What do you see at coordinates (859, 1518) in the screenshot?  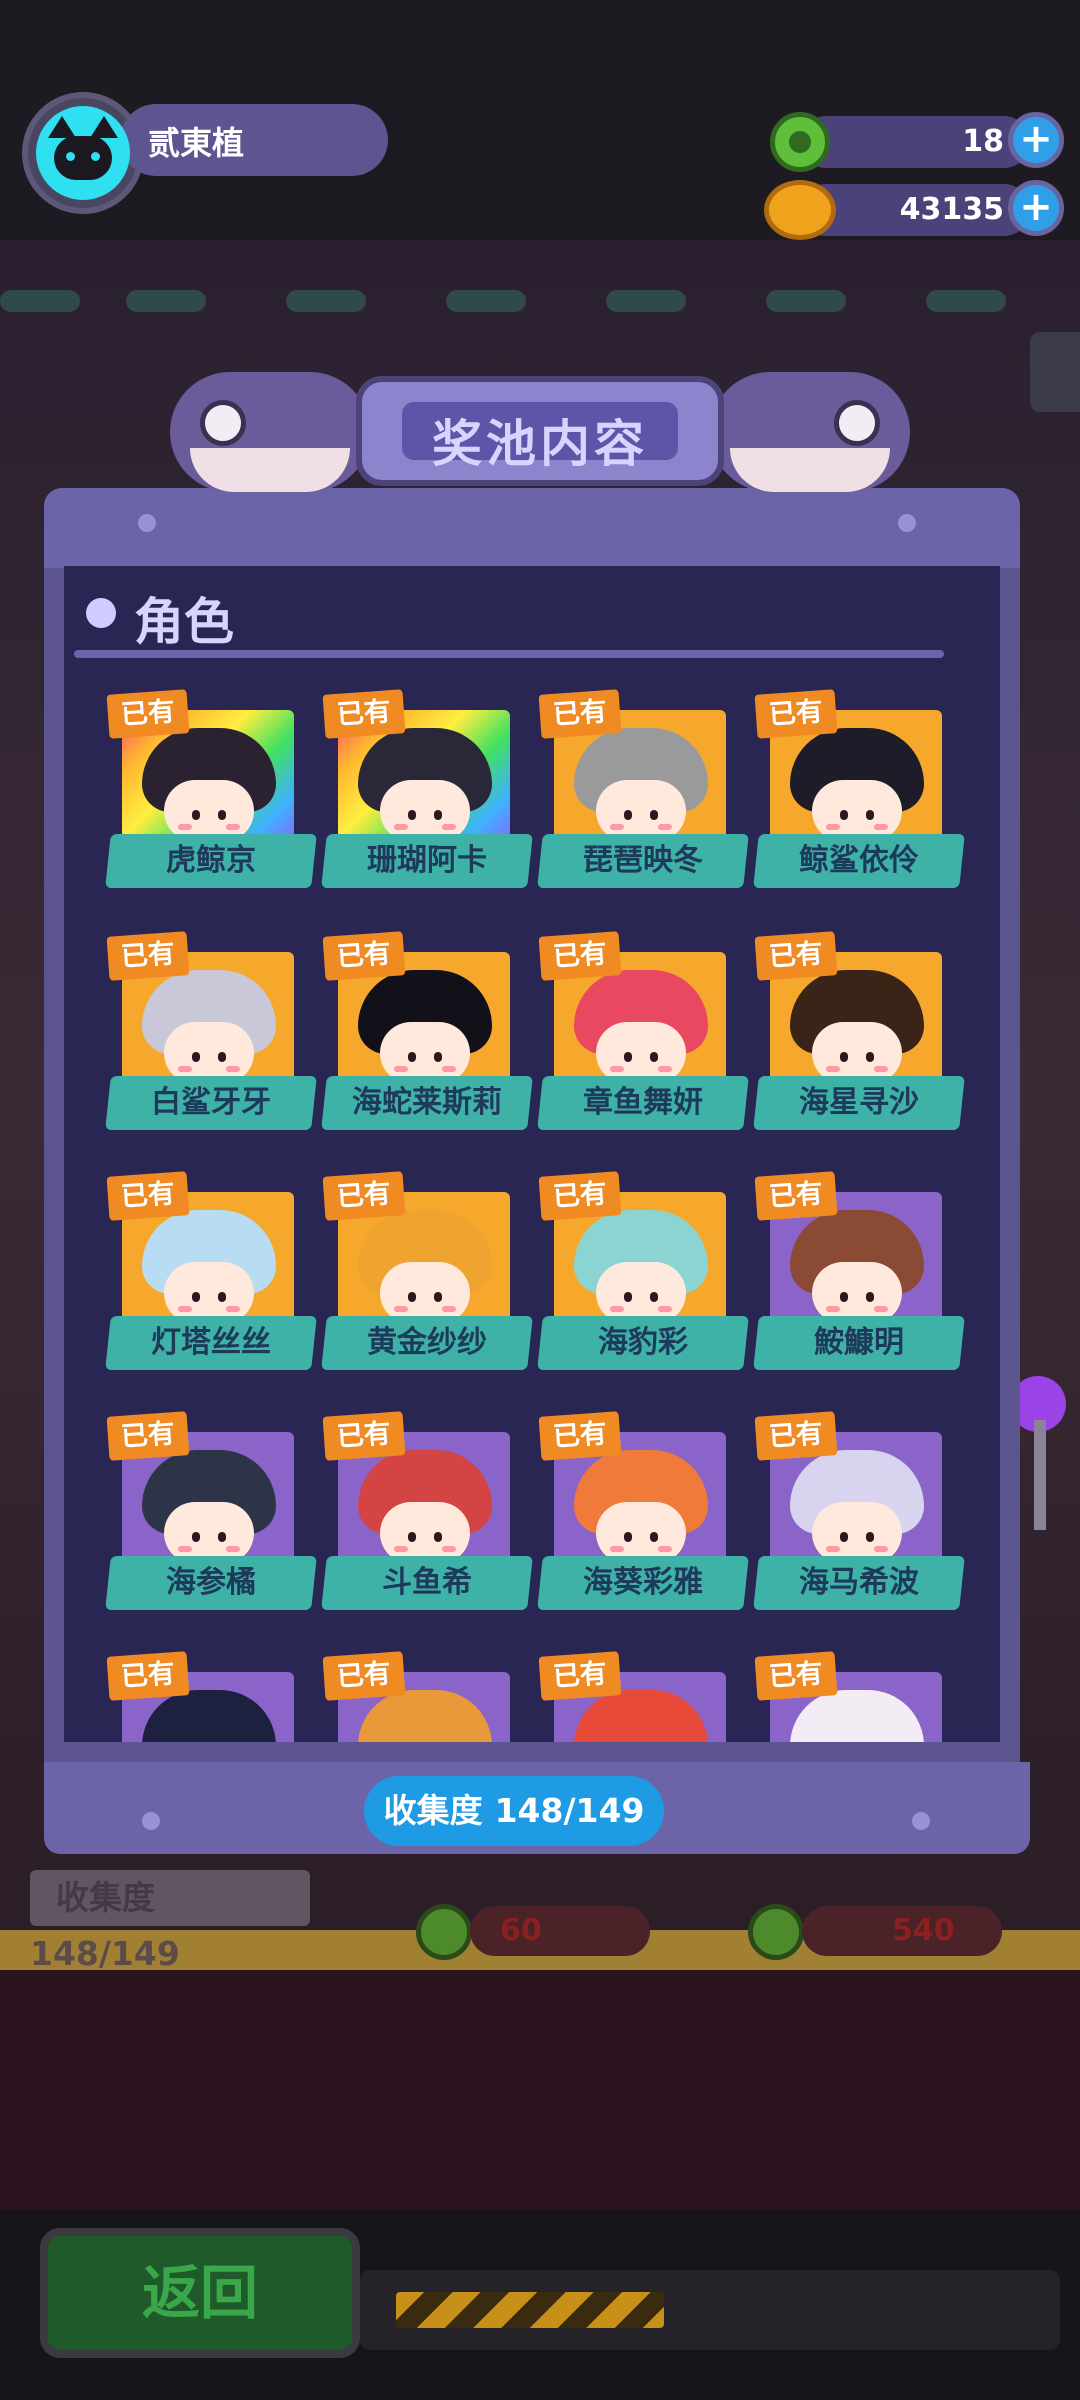 I see `character-card: 已有海马希波` at bounding box center [859, 1518].